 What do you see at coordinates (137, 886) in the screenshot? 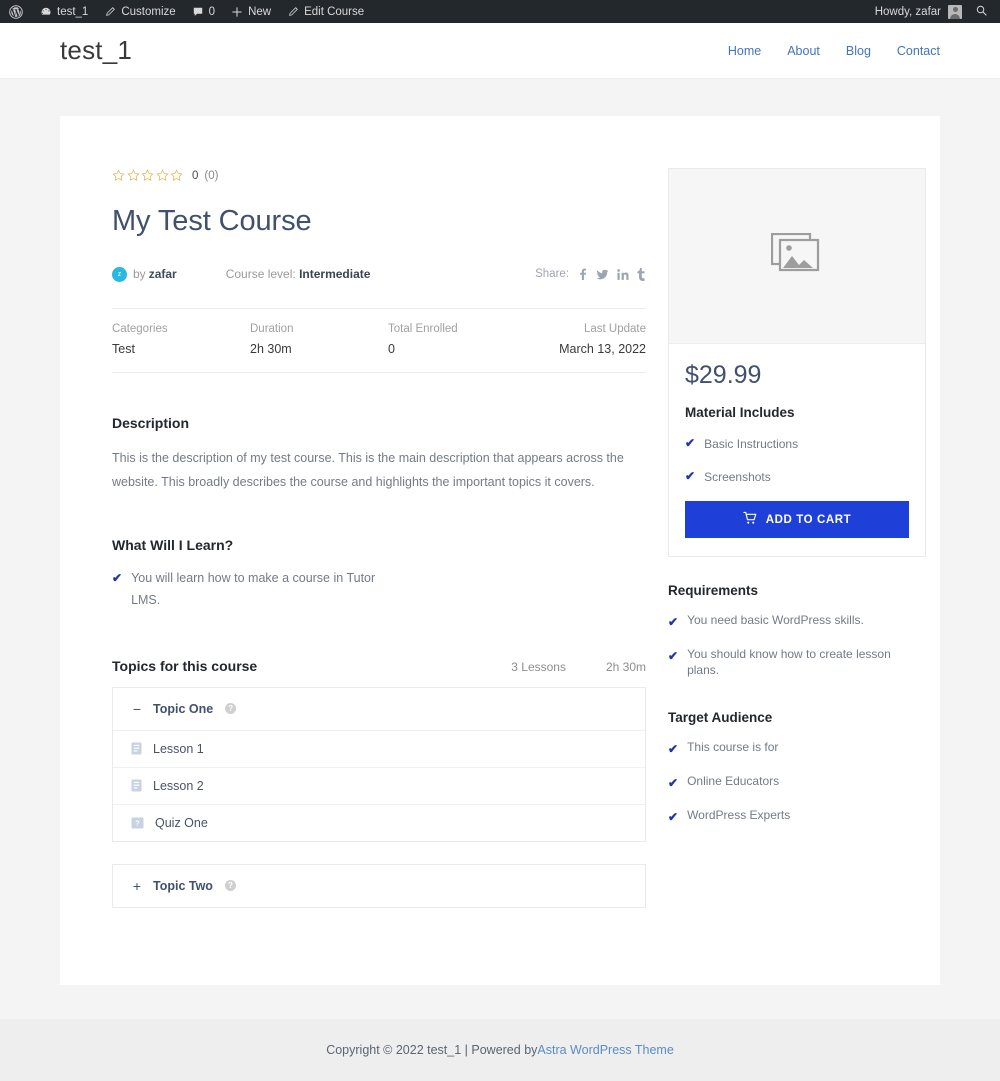
I see `plus-icon: +` at bounding box center [137, 886].